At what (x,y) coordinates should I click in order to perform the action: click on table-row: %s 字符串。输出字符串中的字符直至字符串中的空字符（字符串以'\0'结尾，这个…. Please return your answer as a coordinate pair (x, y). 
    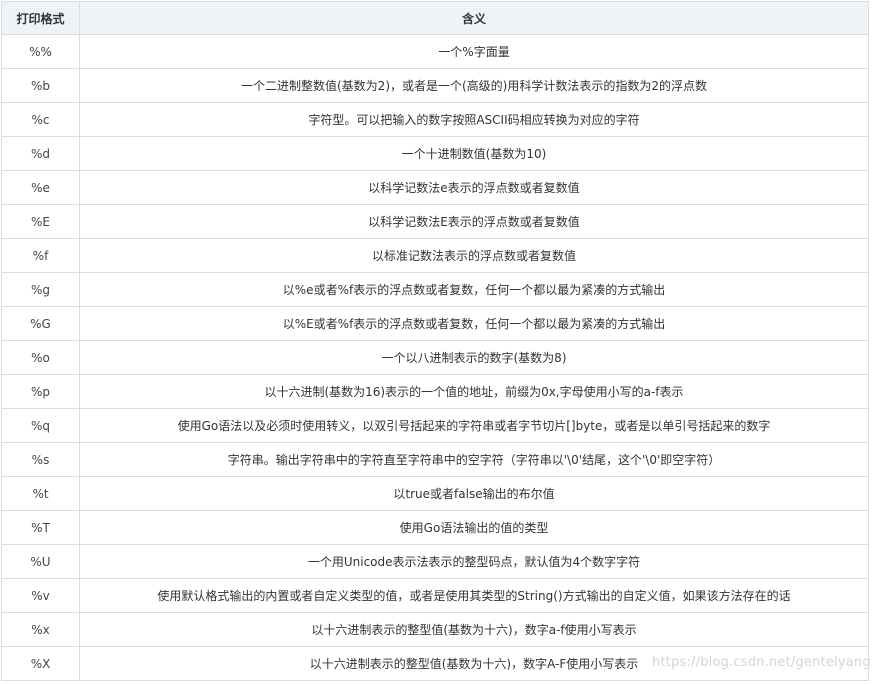
    Looking at the image, I should click on (435, 459).